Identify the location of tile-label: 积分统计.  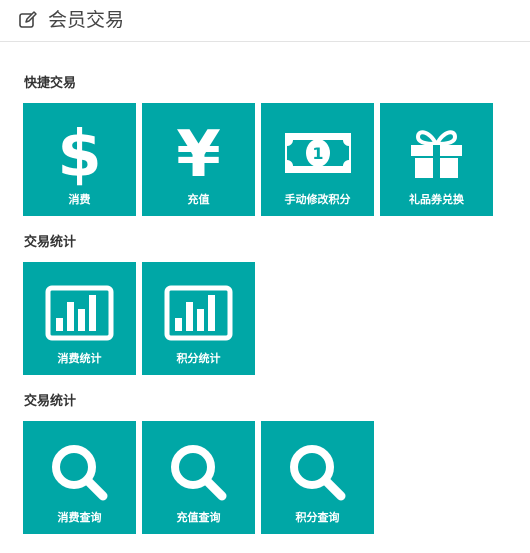
(198, 358).